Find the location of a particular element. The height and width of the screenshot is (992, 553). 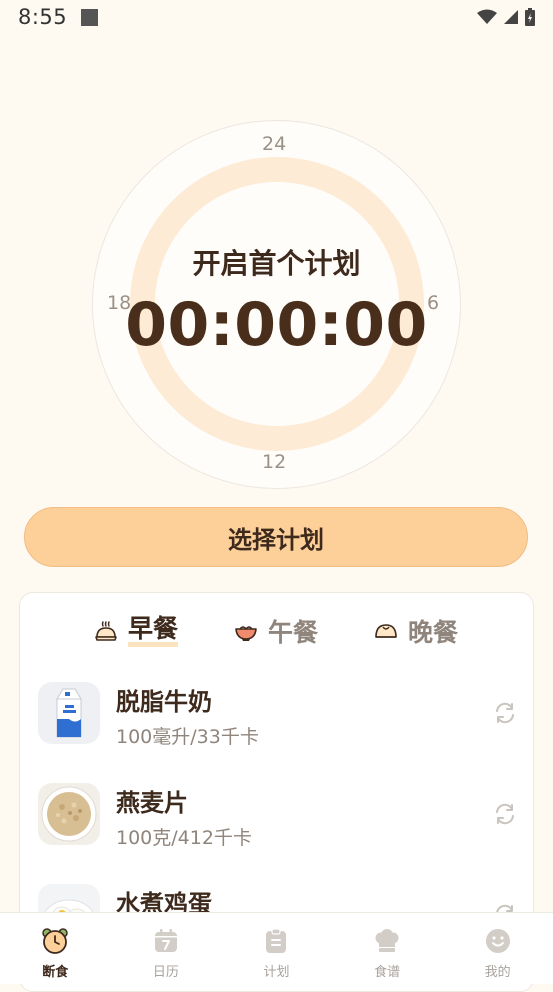

steamed-bun-icon is located at coordinates (106, 631).